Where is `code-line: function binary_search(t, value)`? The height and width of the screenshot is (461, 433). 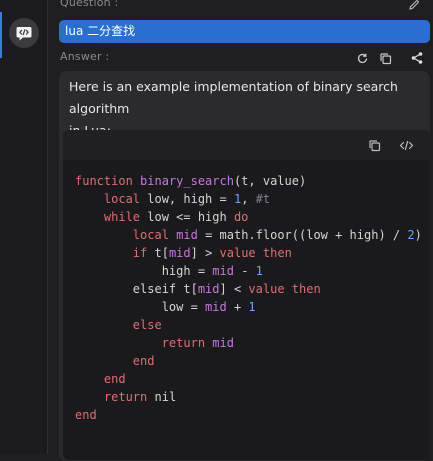 code-line: function binary_search(t, value) is located at coordinates (190, 181).